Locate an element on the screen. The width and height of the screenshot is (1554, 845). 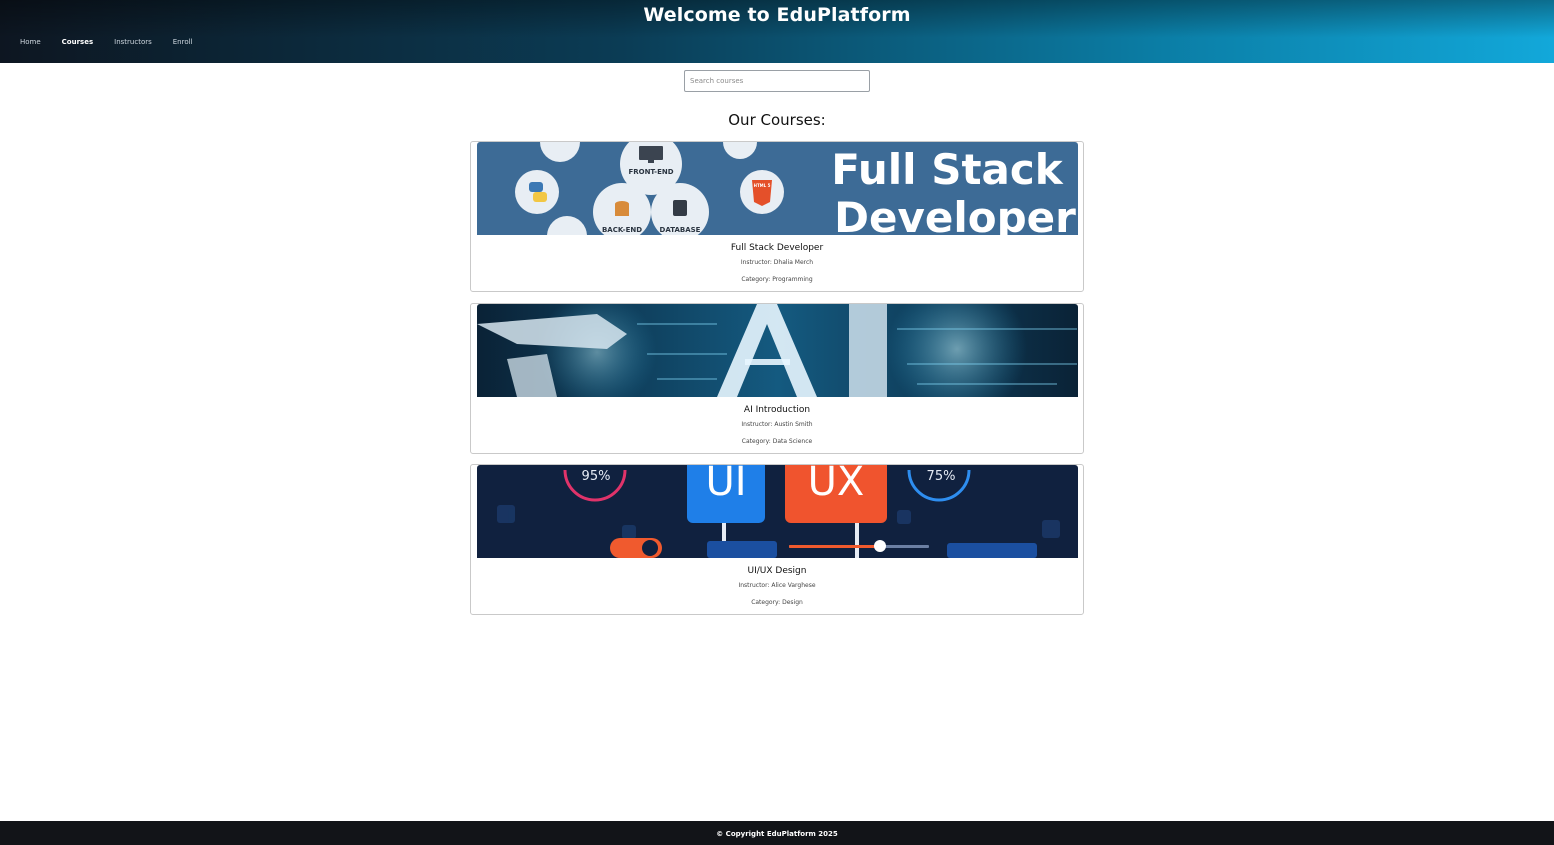
svg-text: HTML 5 is located at coordinates (762, 185).